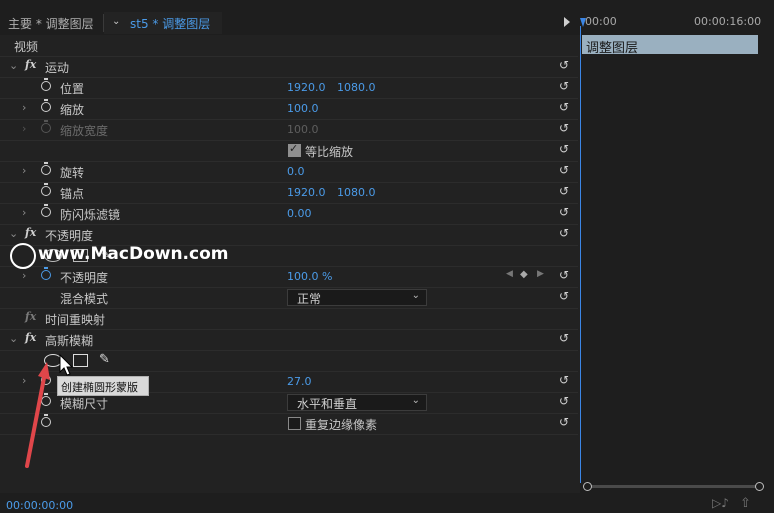 The width and height of the screenshot is (774, 513). I want to click on annotation-overlay, so click(49, 410).